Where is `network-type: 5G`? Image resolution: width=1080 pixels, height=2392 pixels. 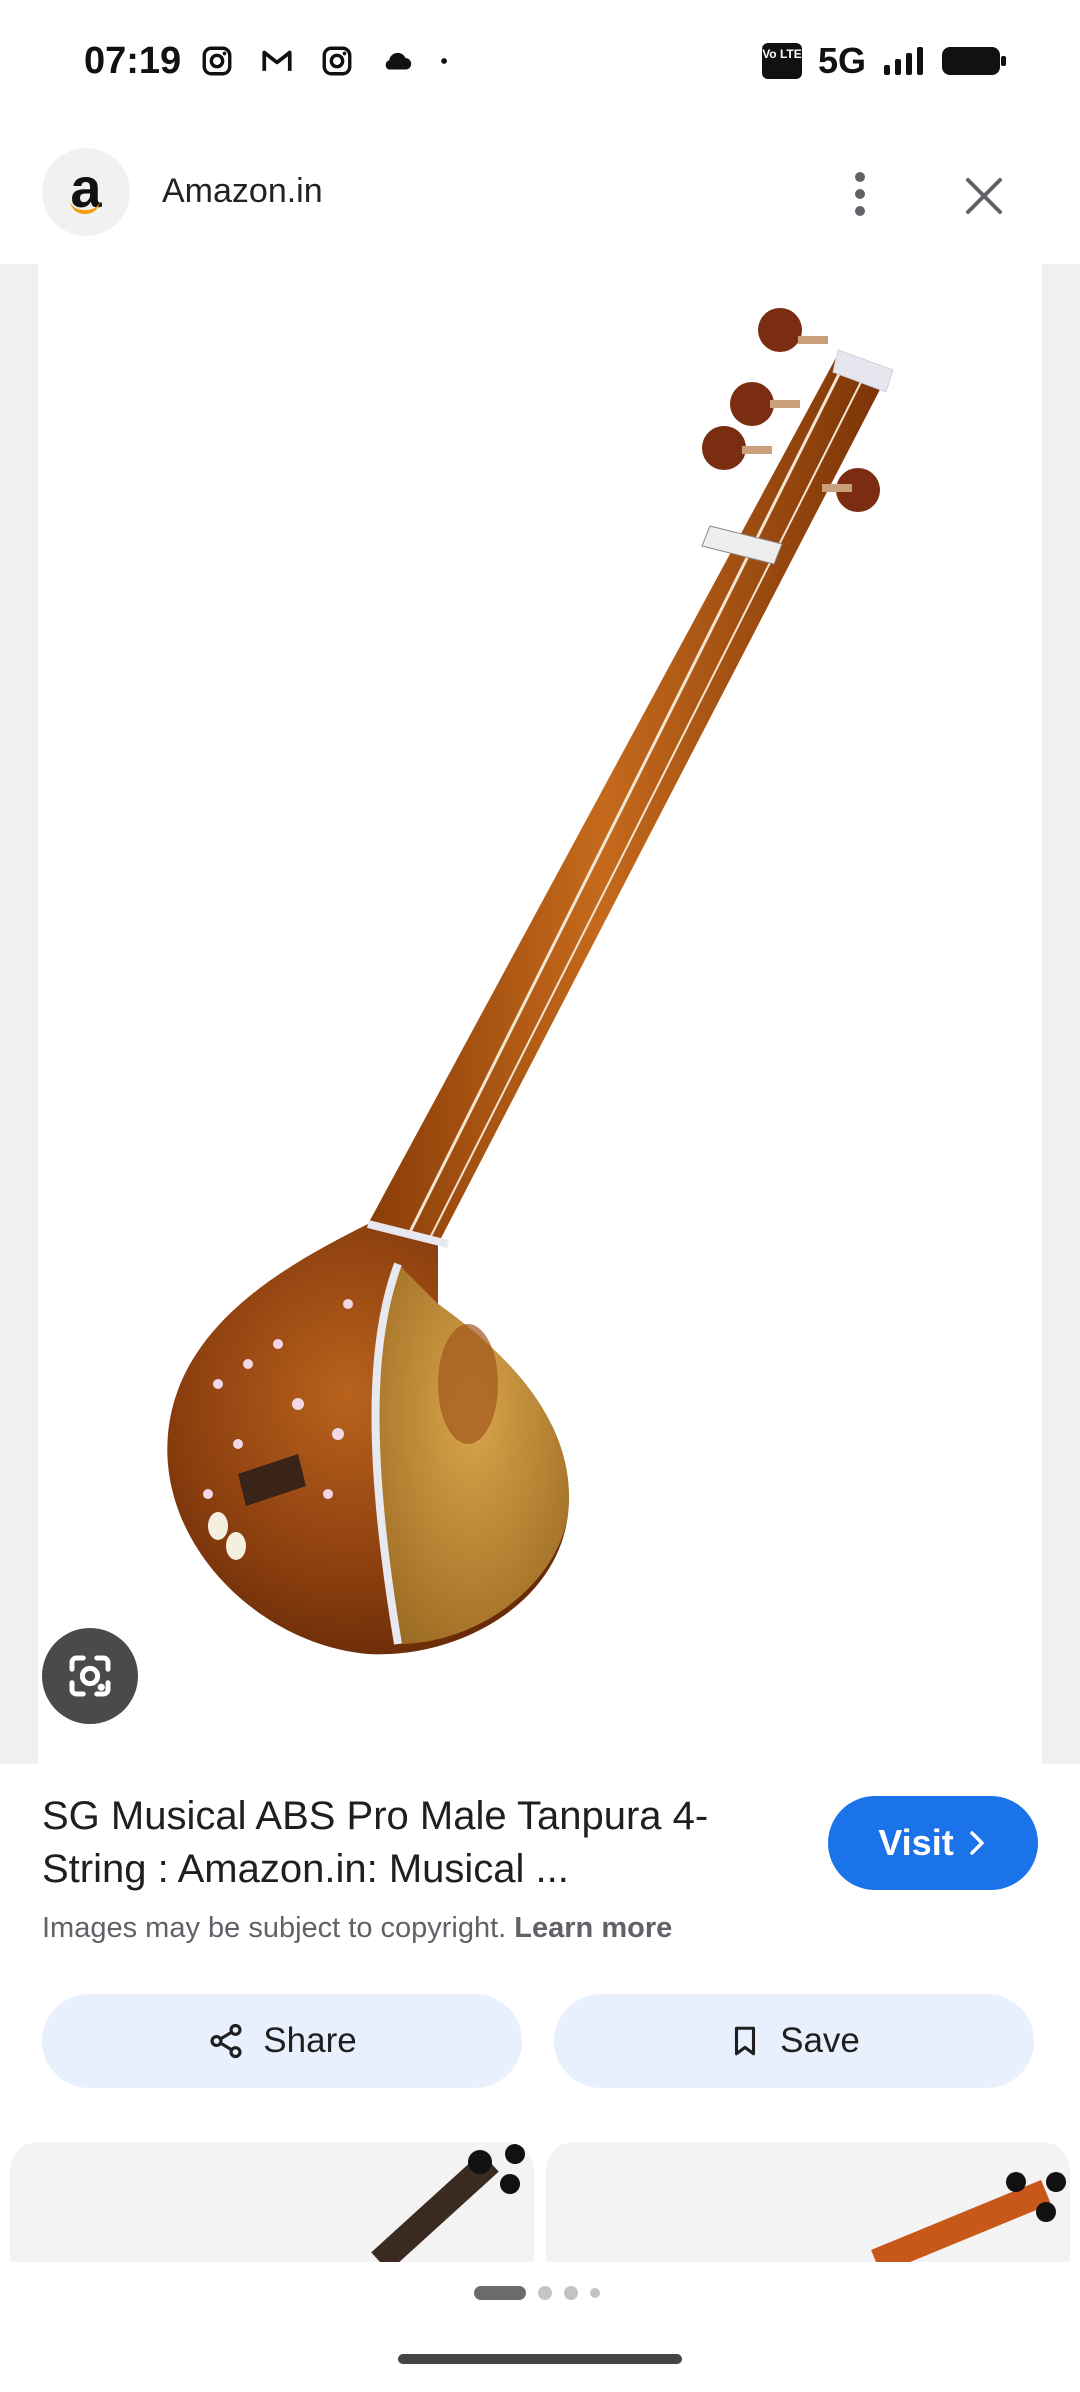
network-type: 5G is located at coordinates (841, 60).